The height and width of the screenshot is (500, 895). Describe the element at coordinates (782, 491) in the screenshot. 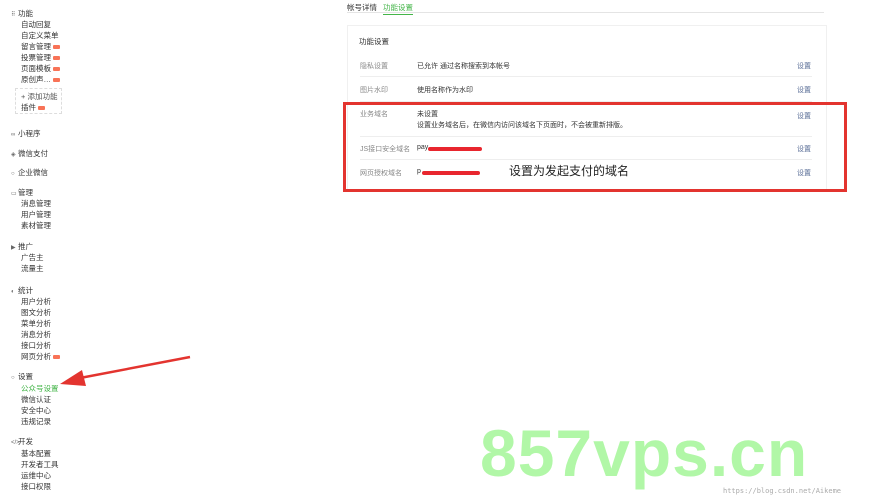

I see `source-url: https://blog.csdn.net/Aikeme` at that location.